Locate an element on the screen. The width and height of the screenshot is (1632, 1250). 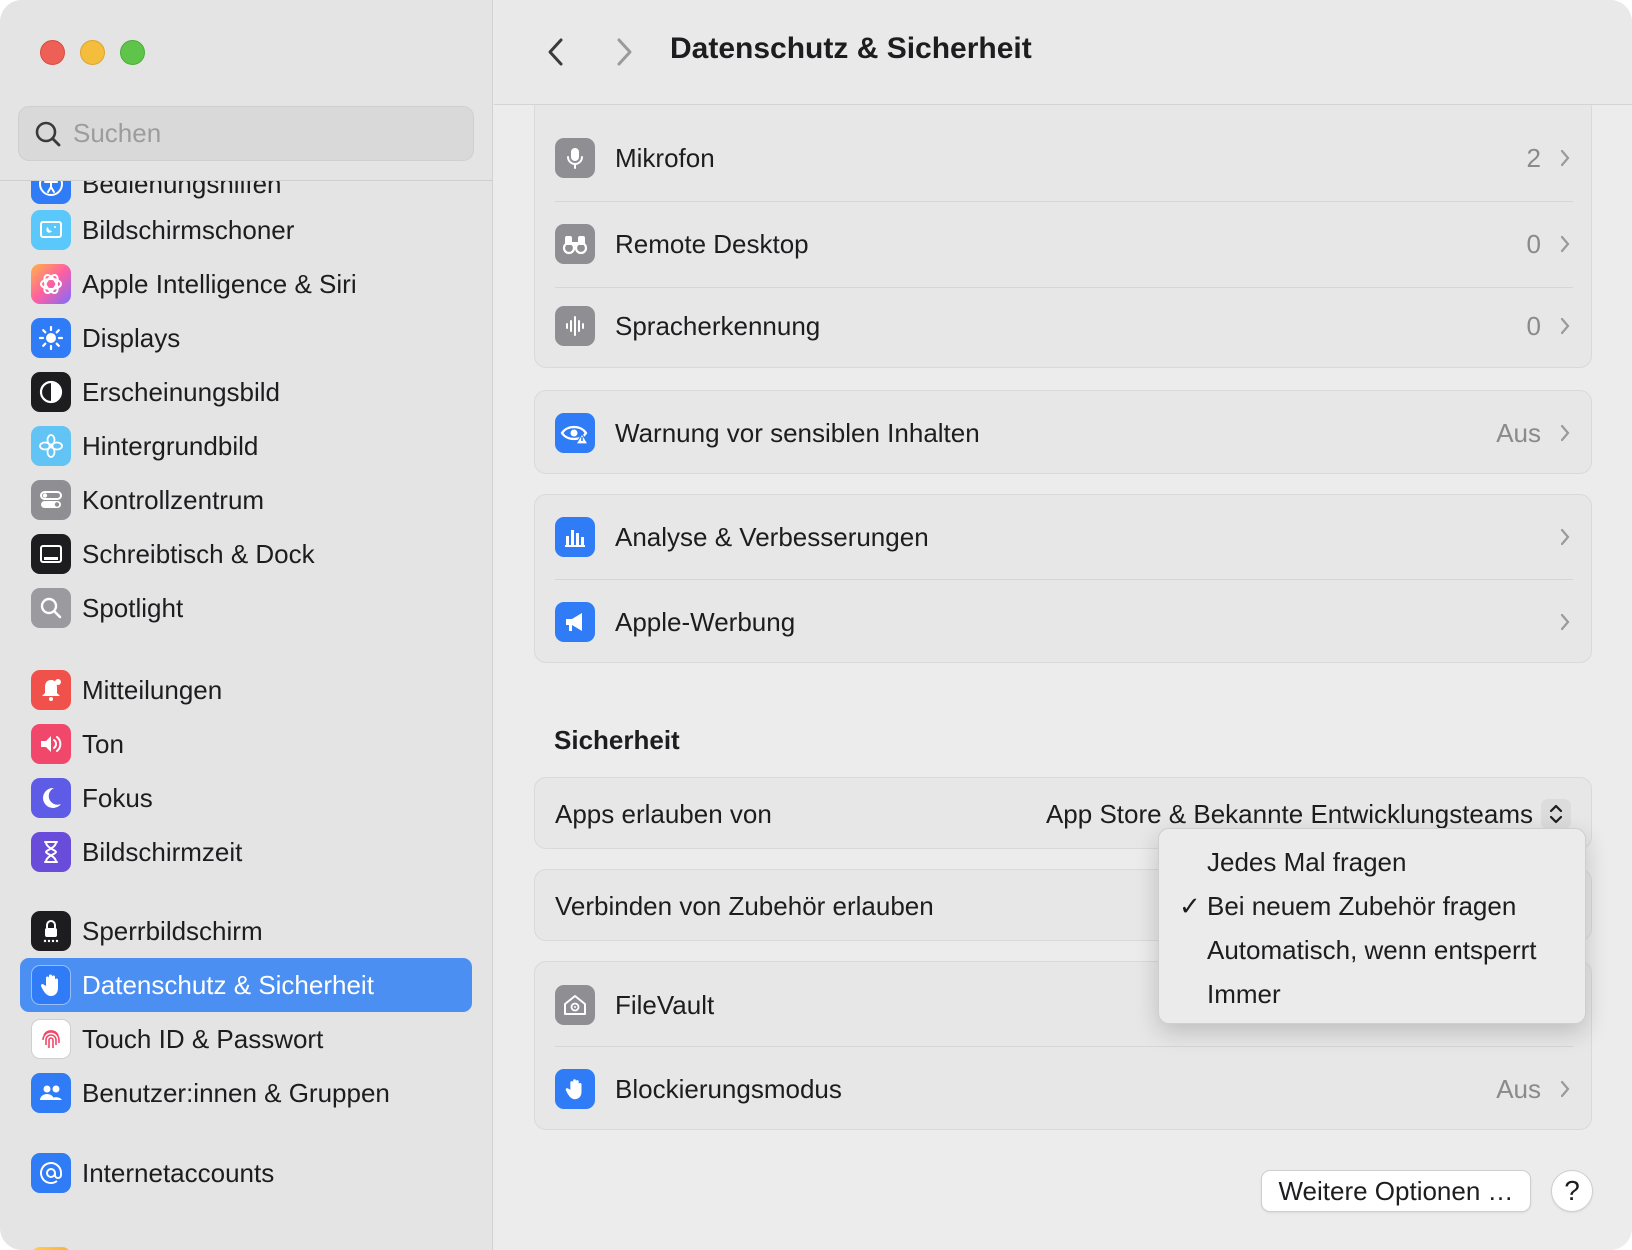
at-icon is located at coordinates (51, 1173).